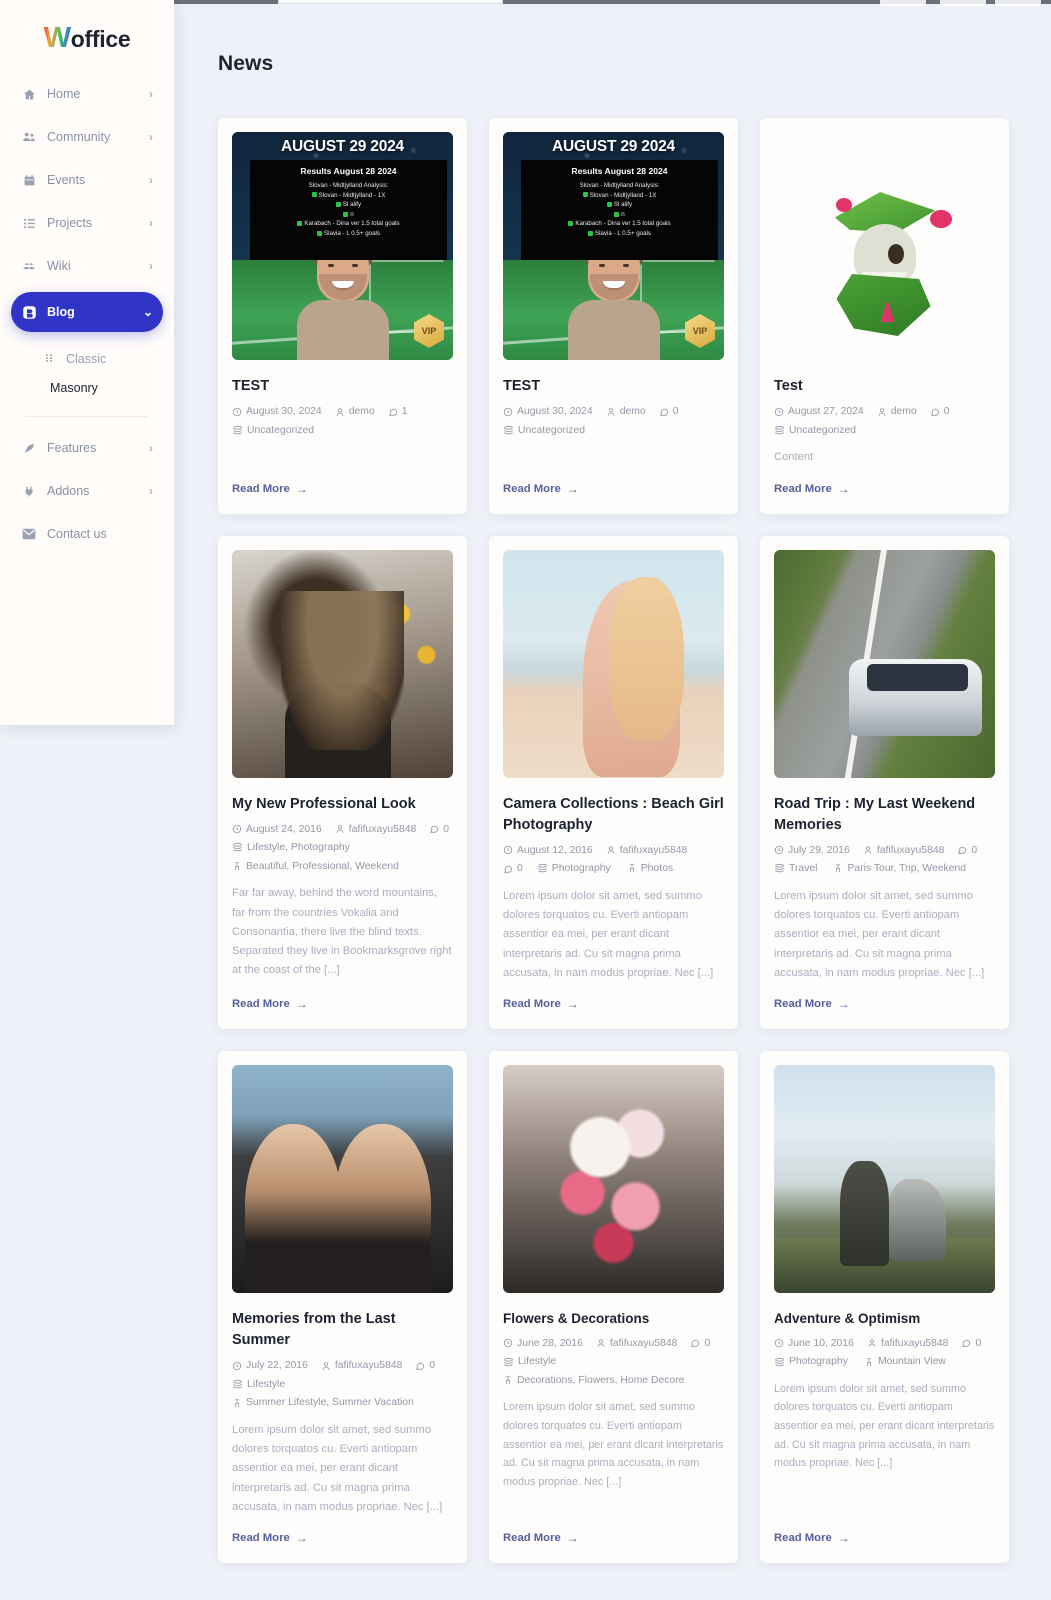 This screenshot has height=1600, width=1051. I want to click on post-category: Uncategorized, so click(884, 431).